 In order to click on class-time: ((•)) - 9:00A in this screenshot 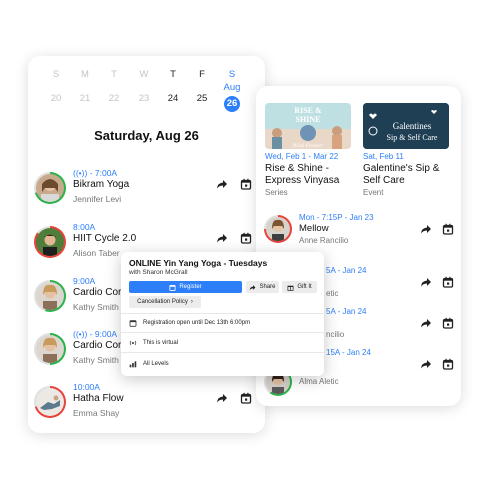, I will do `click(95, 334)`.